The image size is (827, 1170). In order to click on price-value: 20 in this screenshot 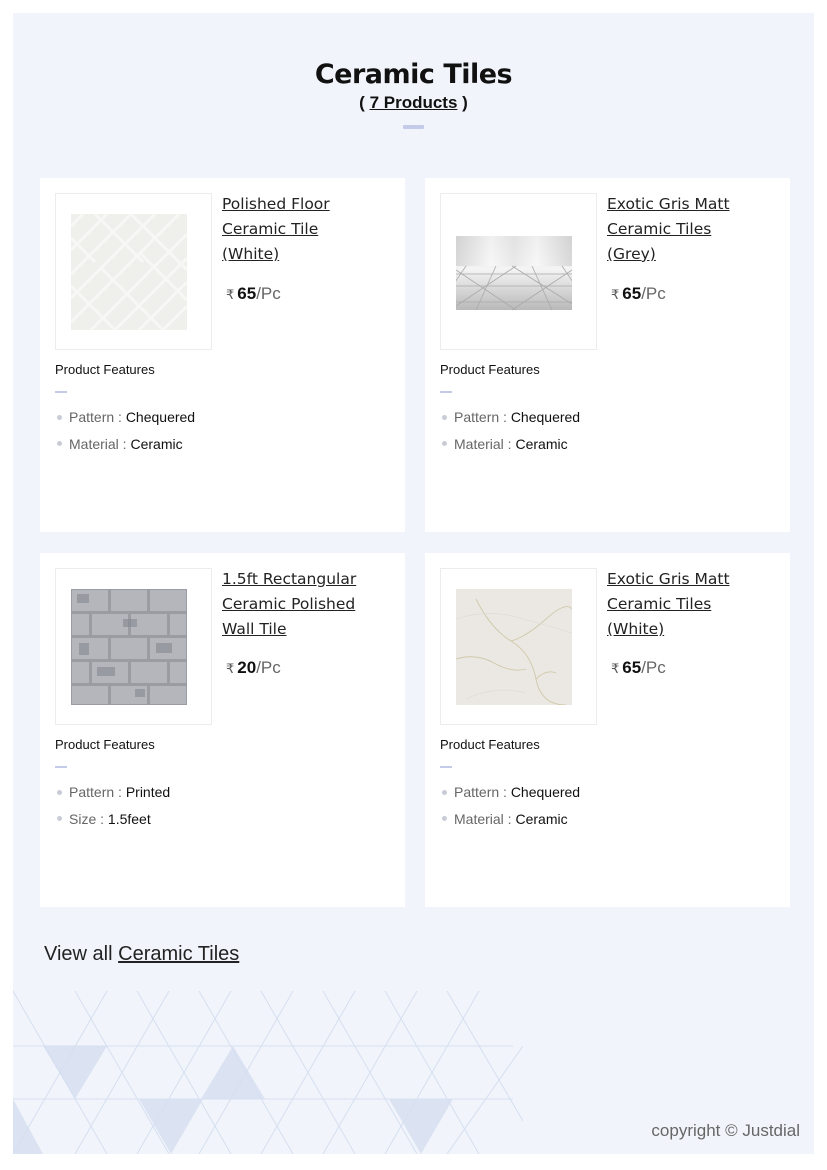, I will do `click(247, 667)`.